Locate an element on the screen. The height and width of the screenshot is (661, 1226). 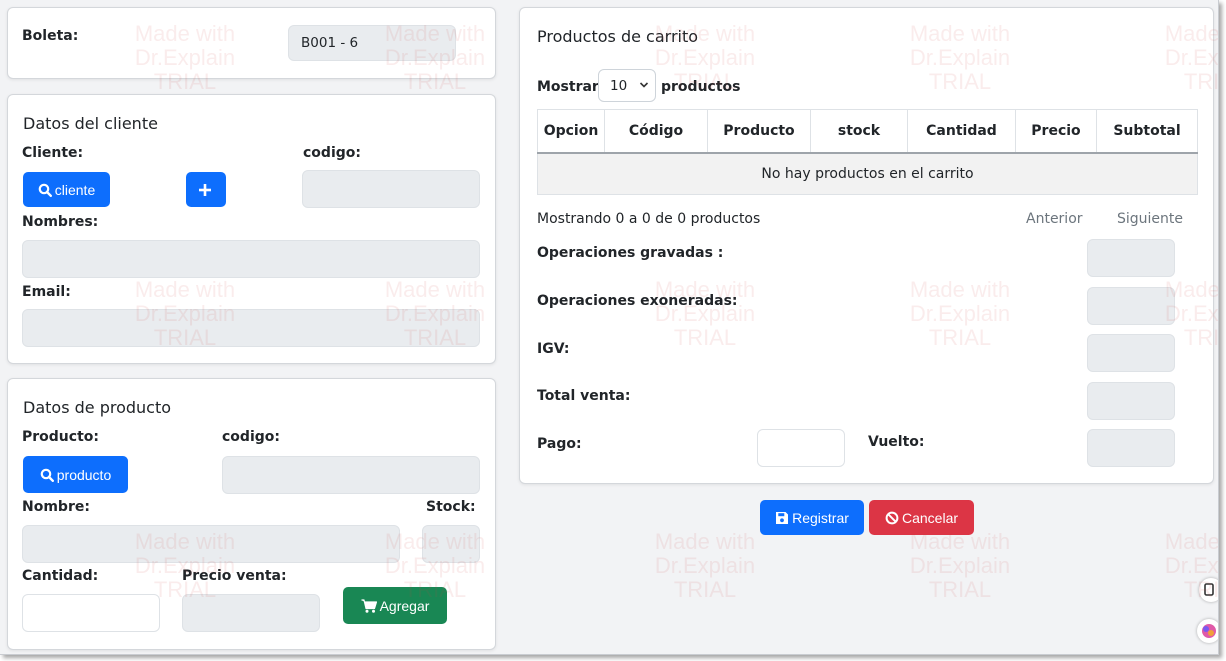
precio-venta-field is located at coordinates (251, 613).